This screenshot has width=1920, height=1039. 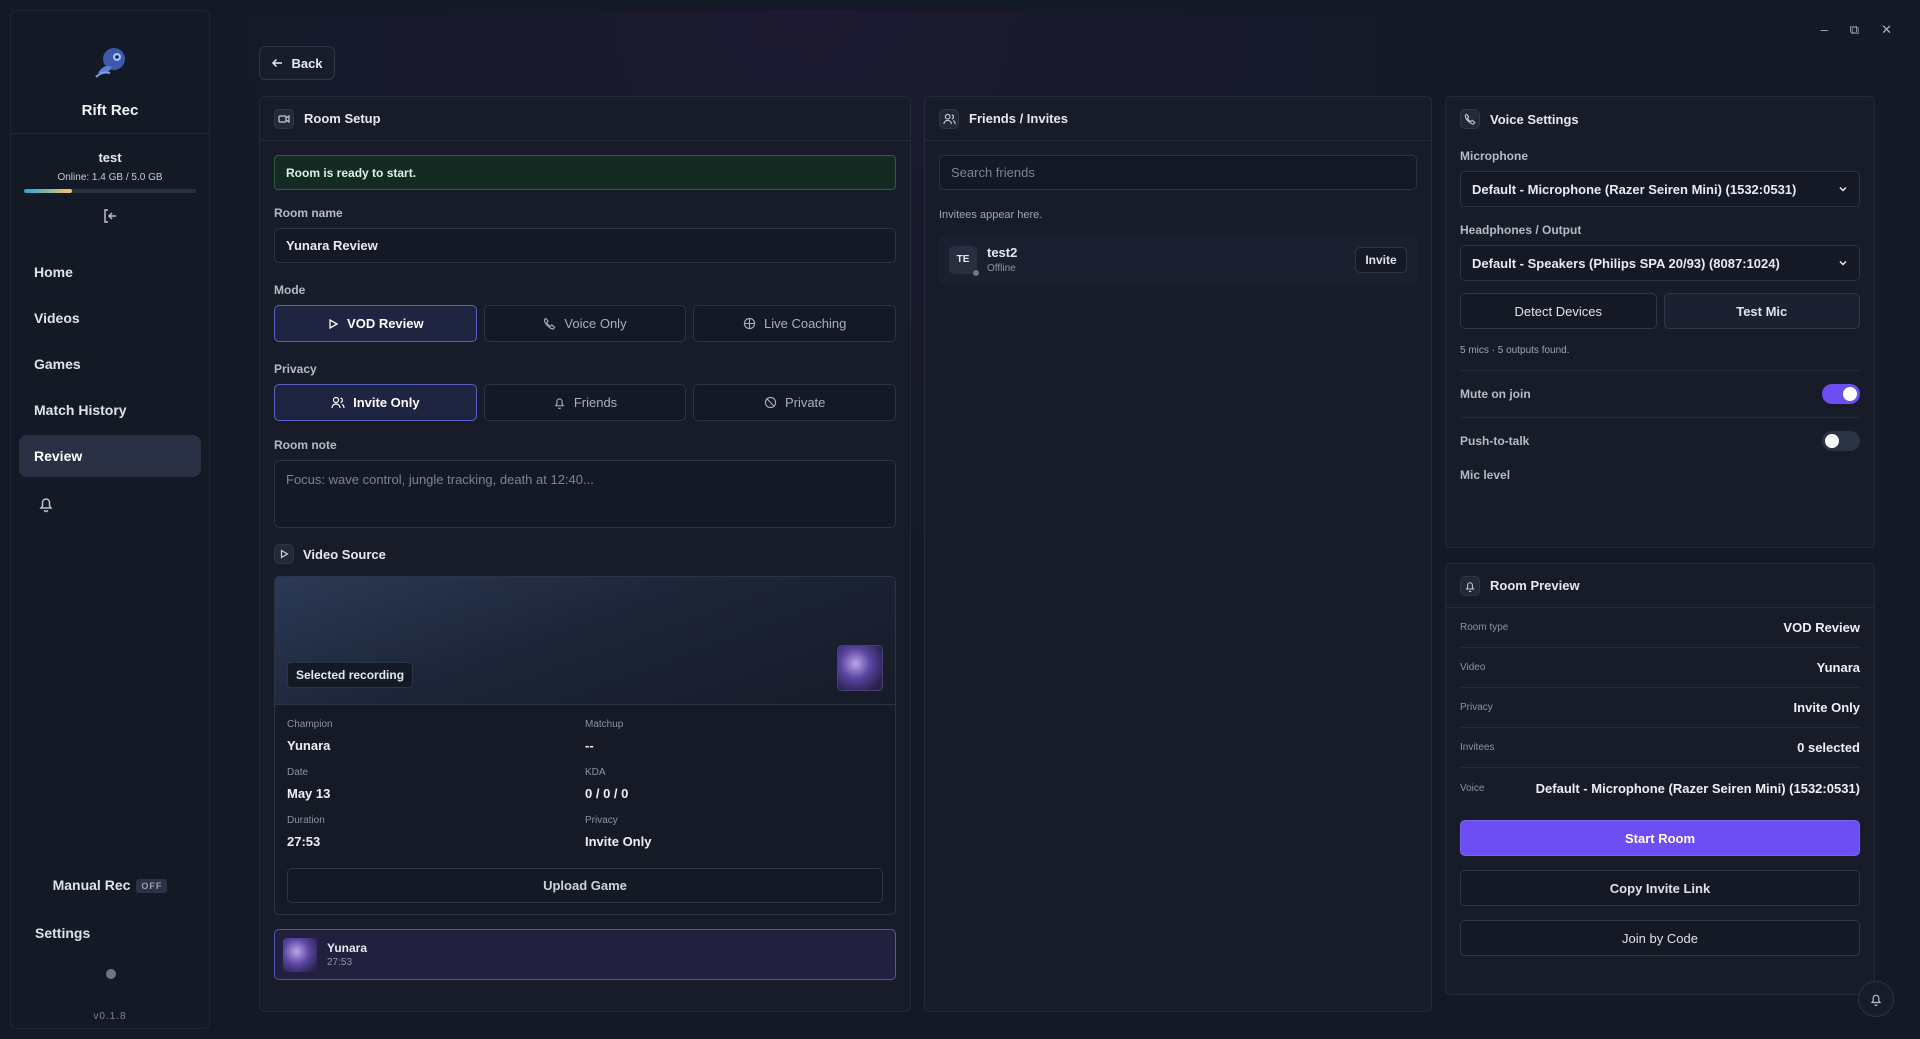 I want to click on date-value: May 13, so click(x=309, y=793).